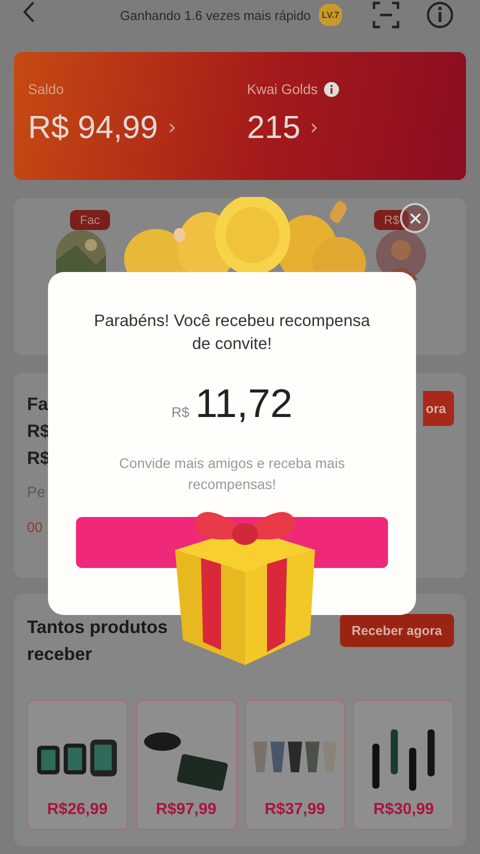 Image resolution: width=480 pixels, height=854 pixels. I want to click on reward-tag: Fac, so click(90, 220).